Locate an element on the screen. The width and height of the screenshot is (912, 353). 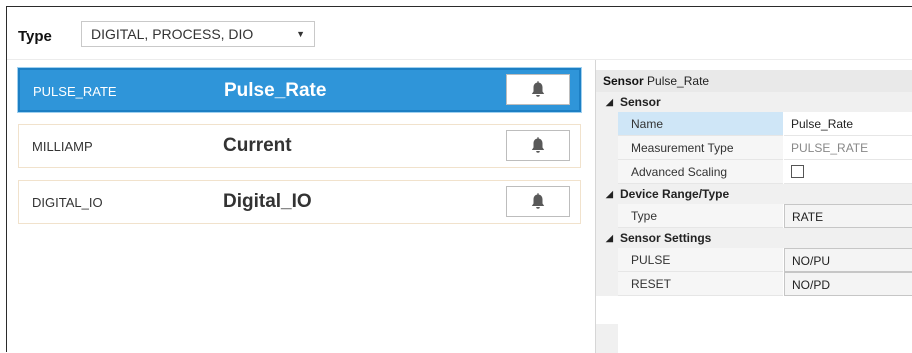
property-name: Measurement Type is located at coordinates (700, 148).